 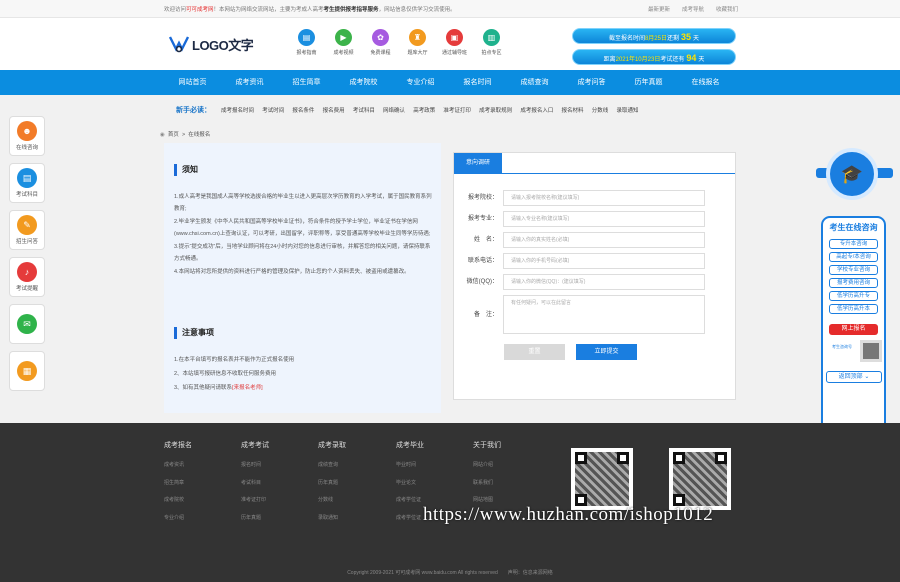 I want to click on gift-icon: ✿, so click(x=380, y=37).